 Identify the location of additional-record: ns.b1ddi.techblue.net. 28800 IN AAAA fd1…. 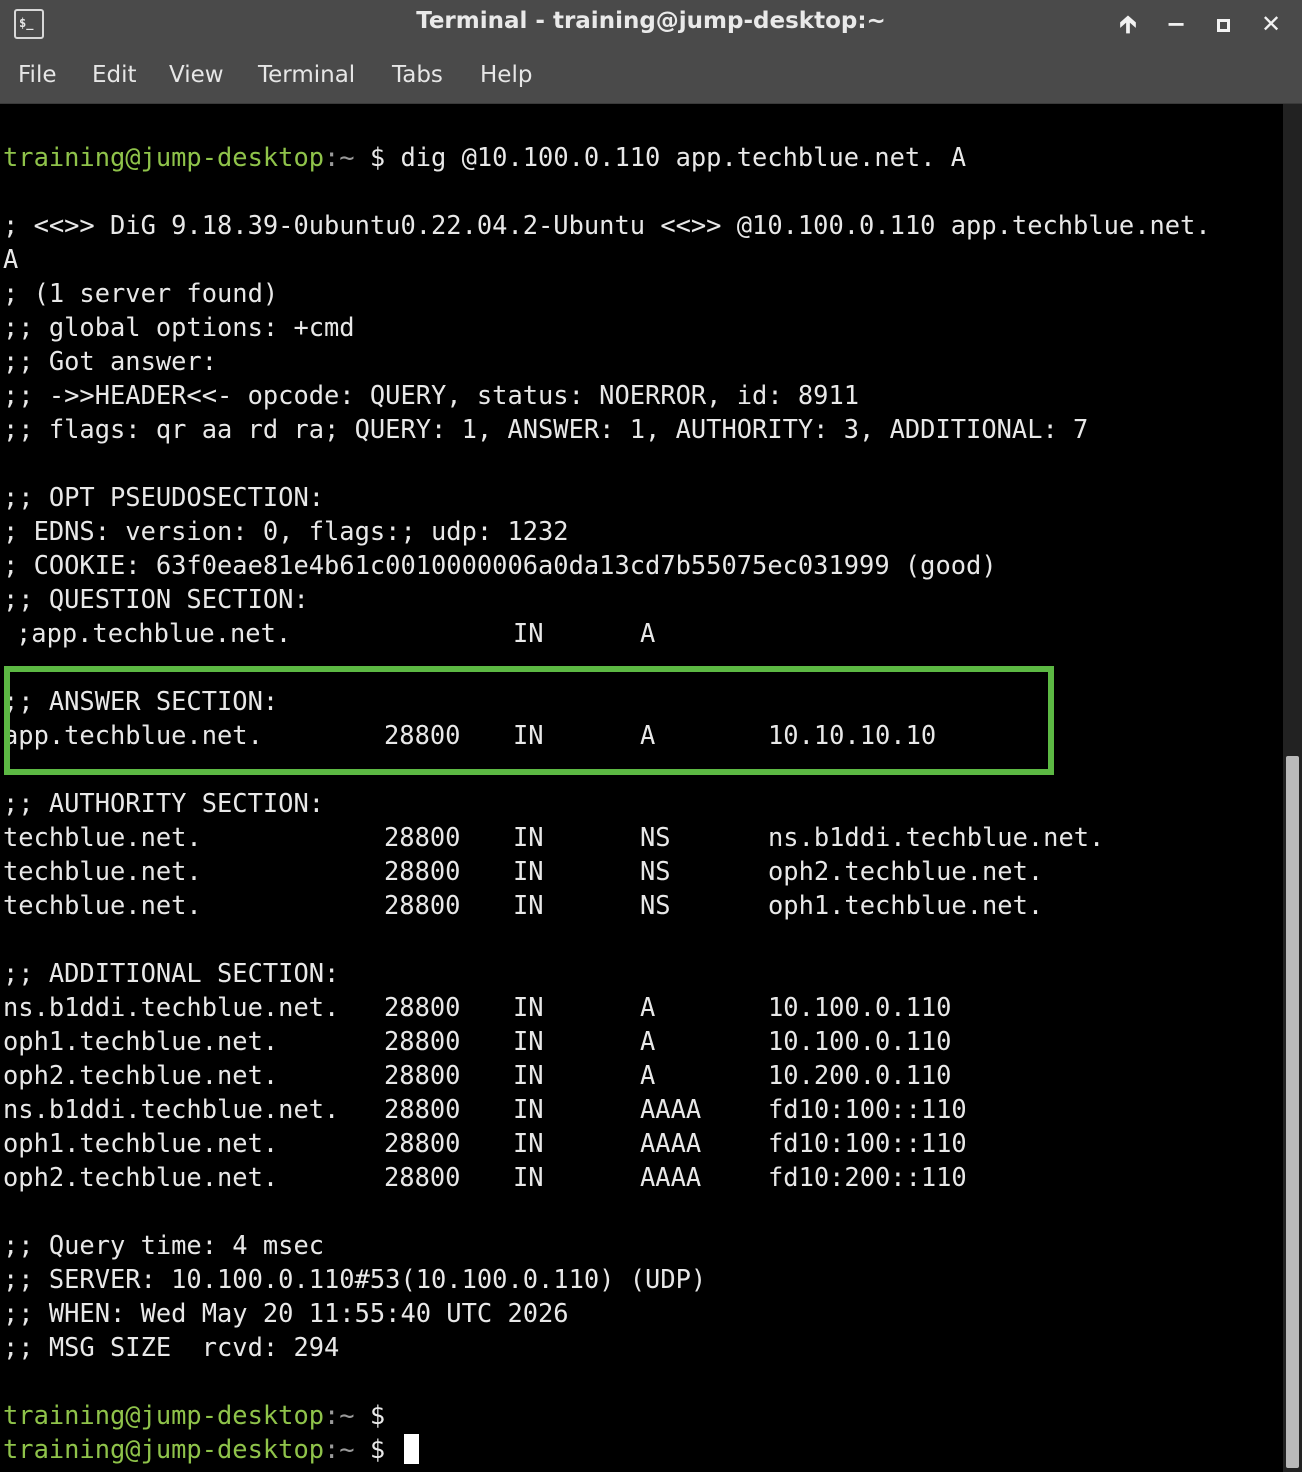
(603, 1109).